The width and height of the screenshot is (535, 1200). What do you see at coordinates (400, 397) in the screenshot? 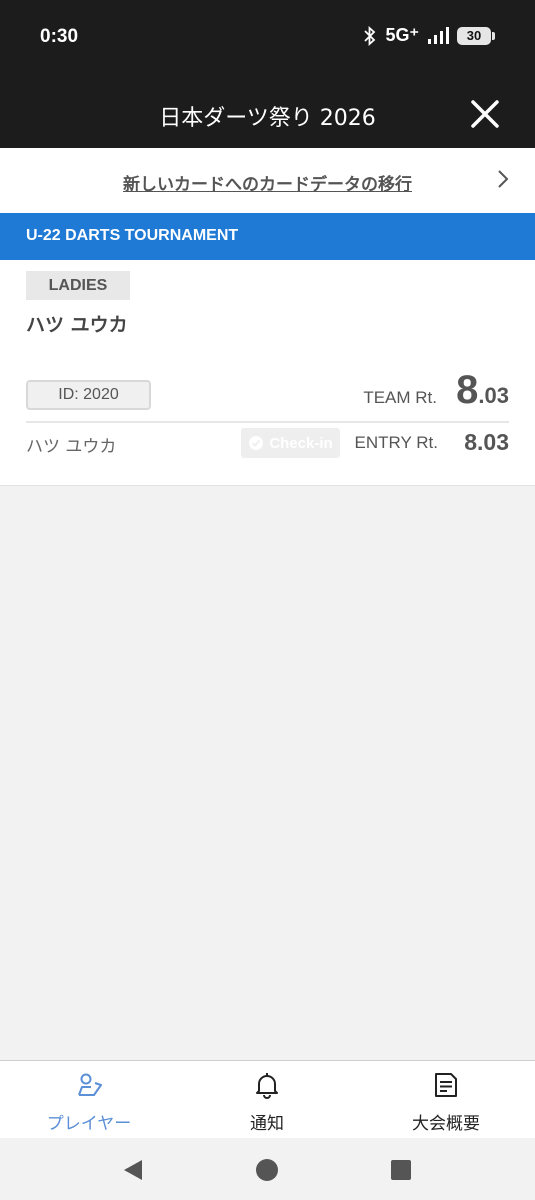
I see `team-rating-label: TEAM Rt.` at bounding box center [400, 397].